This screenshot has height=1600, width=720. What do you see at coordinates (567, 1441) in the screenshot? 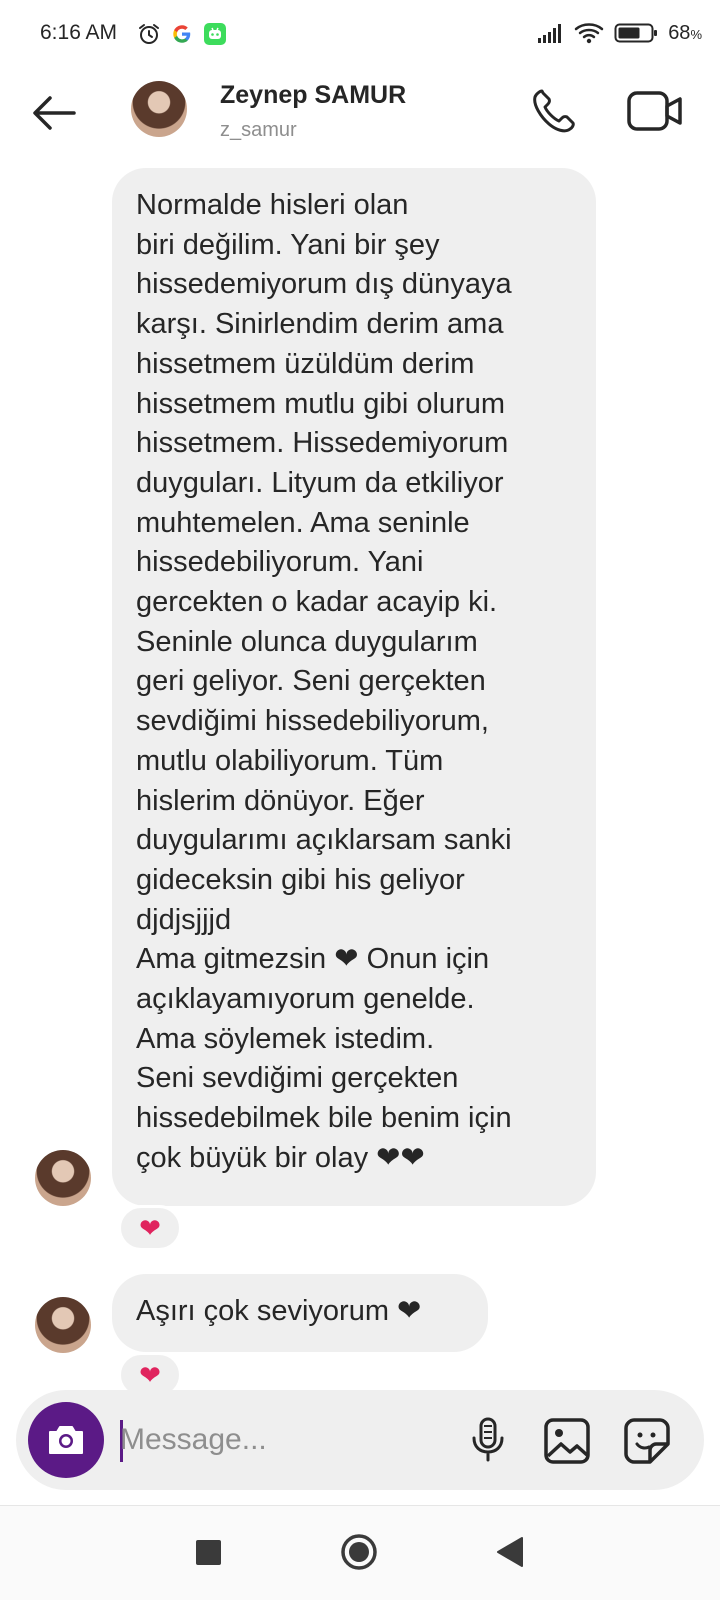
I see `gallery-icon` at bounding box center [567, 1441].